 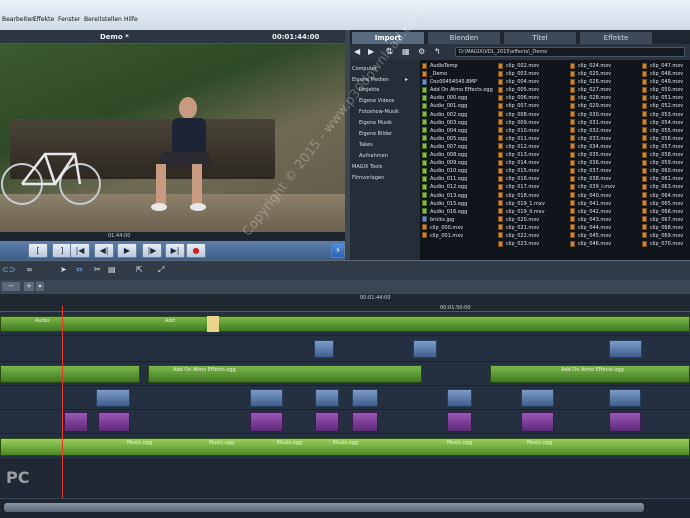 I want to click on file-item: clip_001.mxv, so click(x=457, y=236).